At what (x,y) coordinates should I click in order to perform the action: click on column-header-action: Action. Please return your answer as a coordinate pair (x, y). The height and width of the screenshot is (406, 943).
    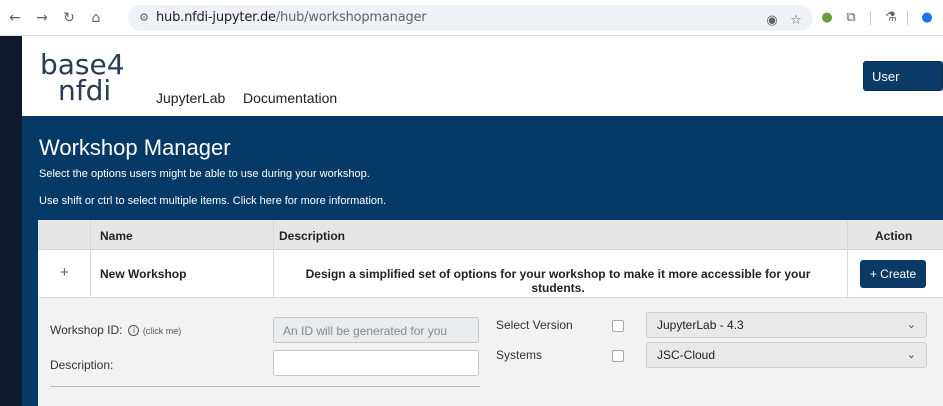
    Looking at the image, I should click on (894, 236).